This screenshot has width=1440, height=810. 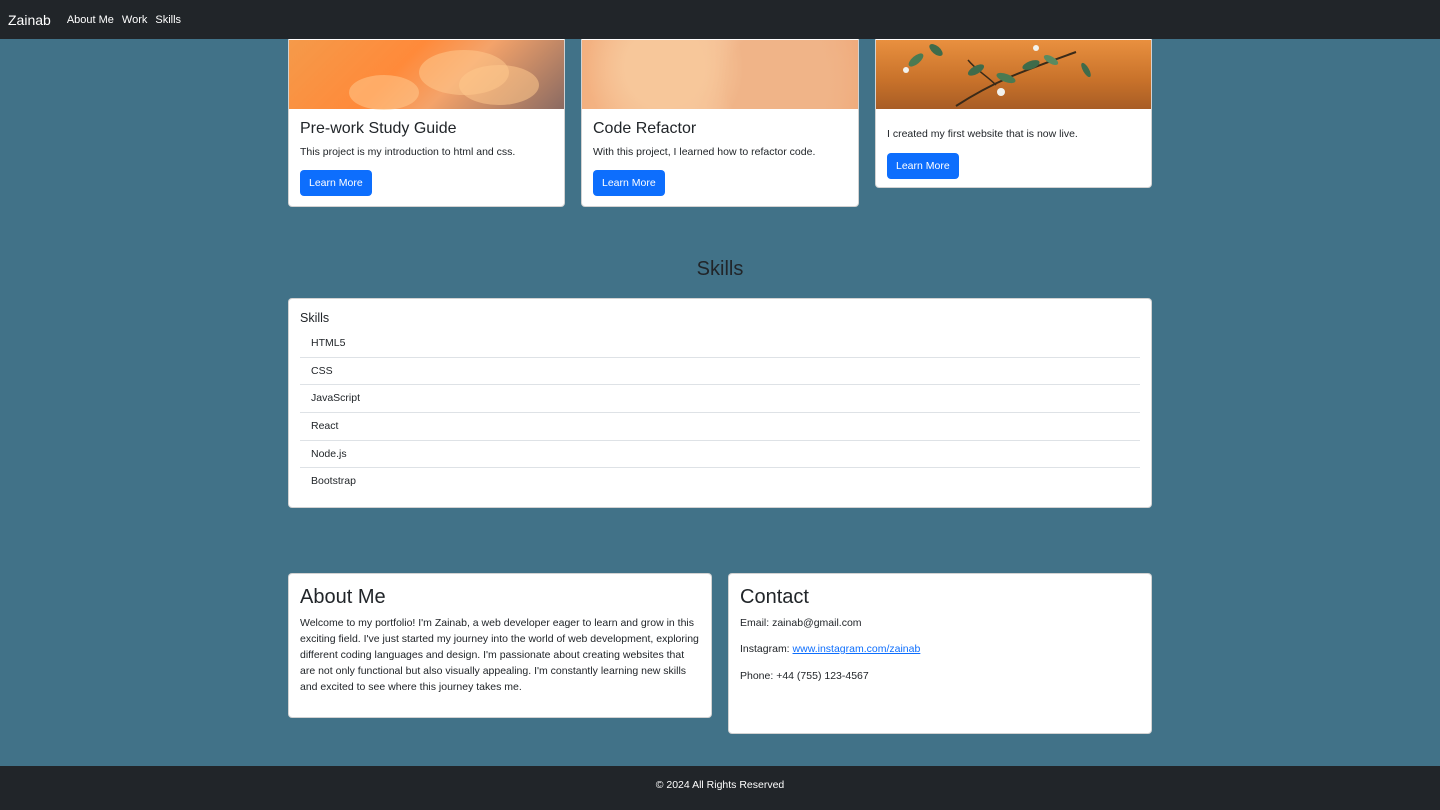 I want to click on skill-item: JavaScript, so click(x=720, y=399).